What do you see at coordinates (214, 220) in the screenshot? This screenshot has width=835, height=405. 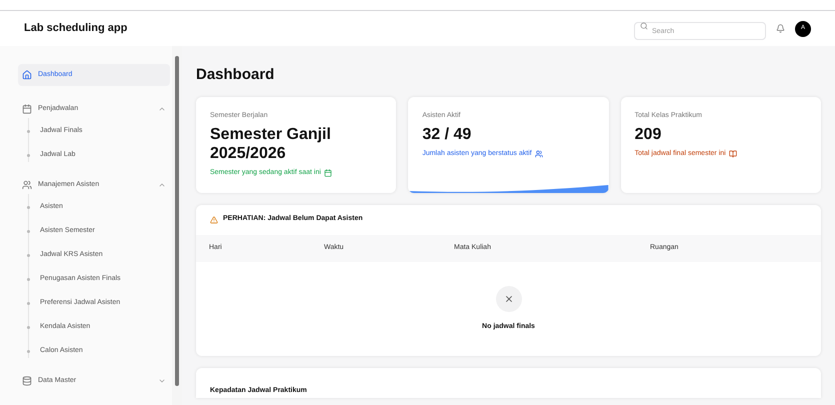 I see `warning-icon` at bounding box center [214, 220].